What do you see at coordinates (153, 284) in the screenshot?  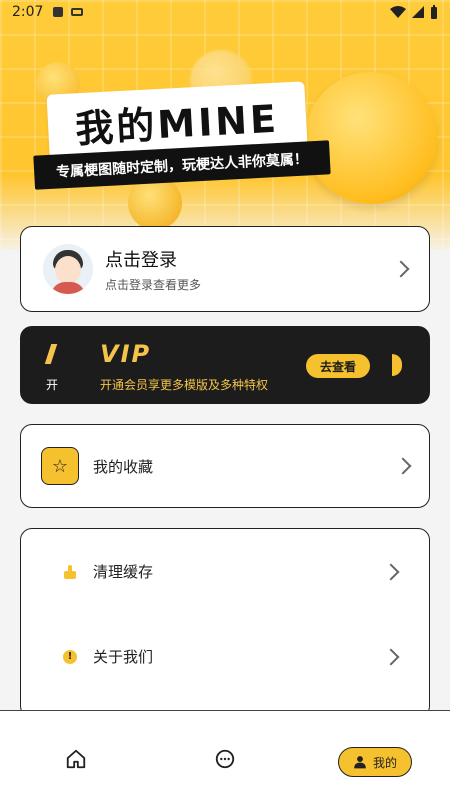 I see `login-subtitle: 点击登录查看更多` at bounding box center [153, 284].